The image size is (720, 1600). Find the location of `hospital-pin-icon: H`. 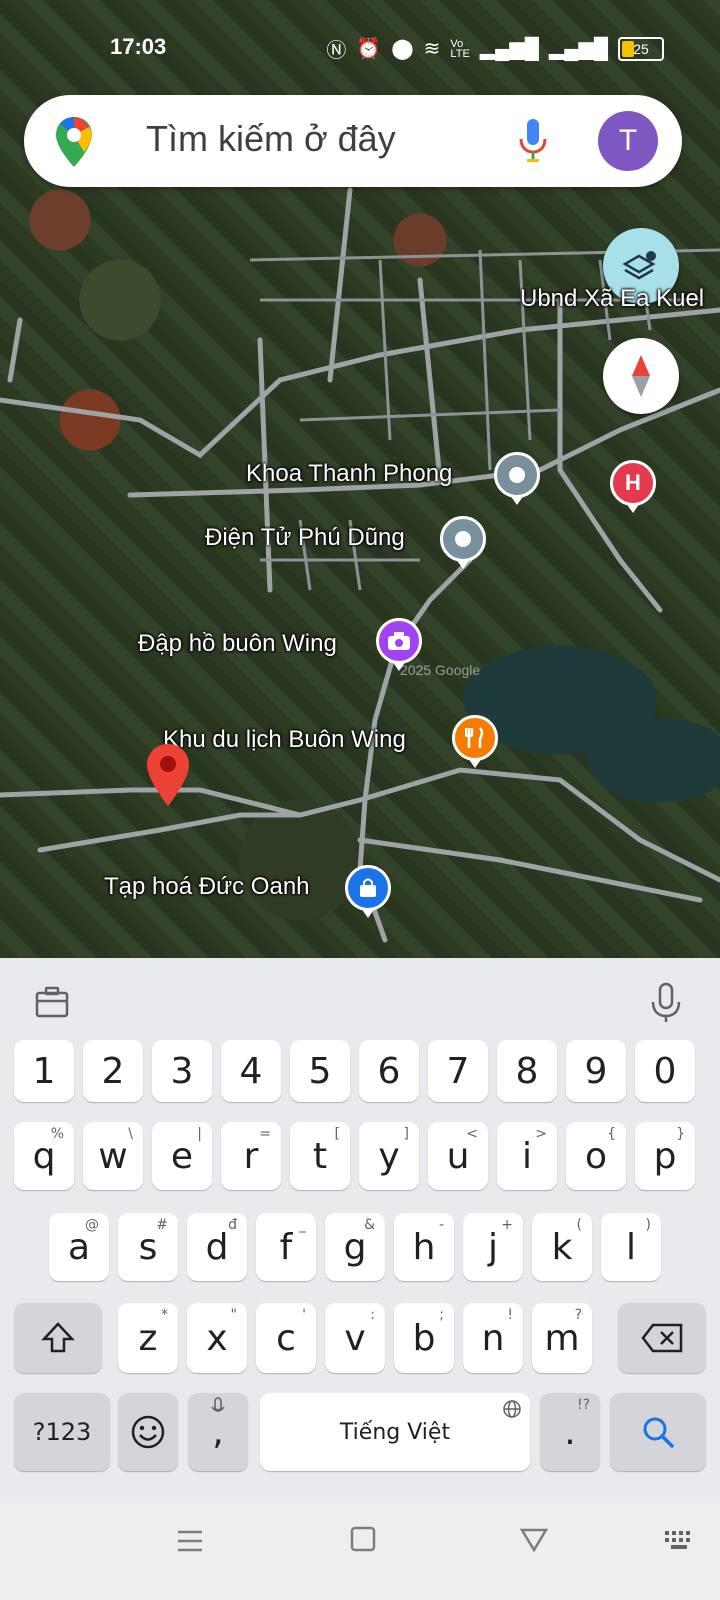

hospital-pin-icon: H is located at coordinates (633, 486).